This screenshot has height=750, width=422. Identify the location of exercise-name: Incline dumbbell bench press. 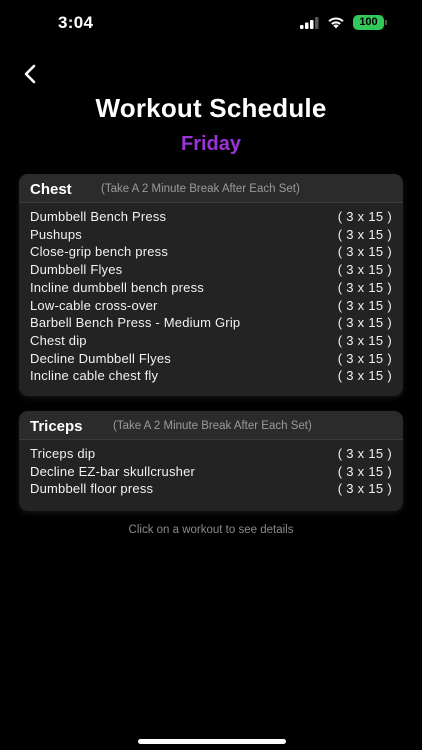
(117, 287).